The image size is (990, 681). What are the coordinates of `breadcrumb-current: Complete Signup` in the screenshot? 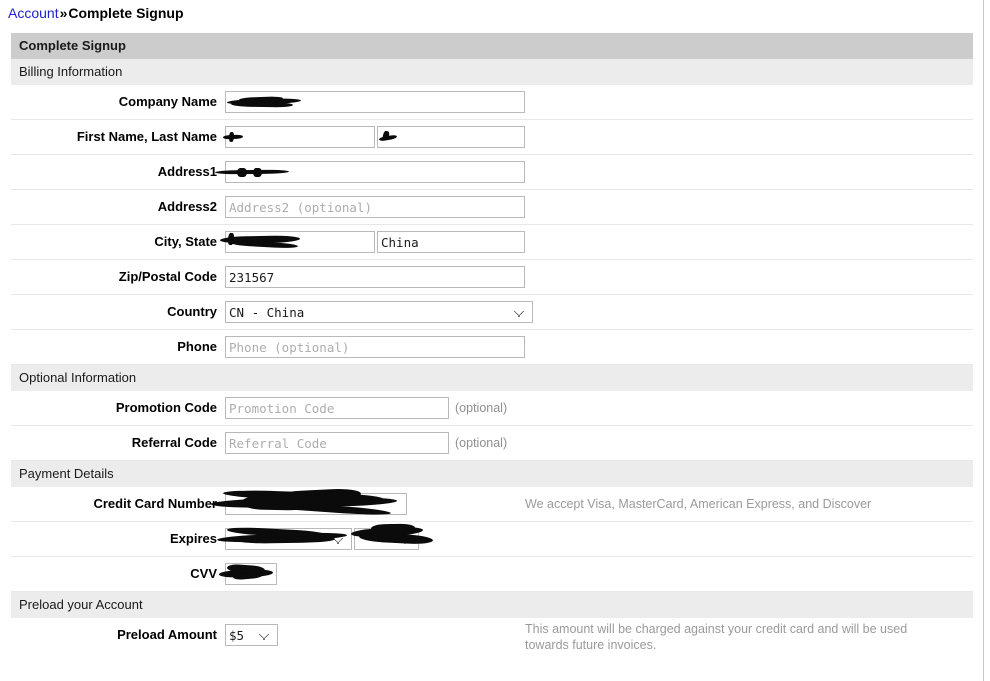 It's located at (126, 13).